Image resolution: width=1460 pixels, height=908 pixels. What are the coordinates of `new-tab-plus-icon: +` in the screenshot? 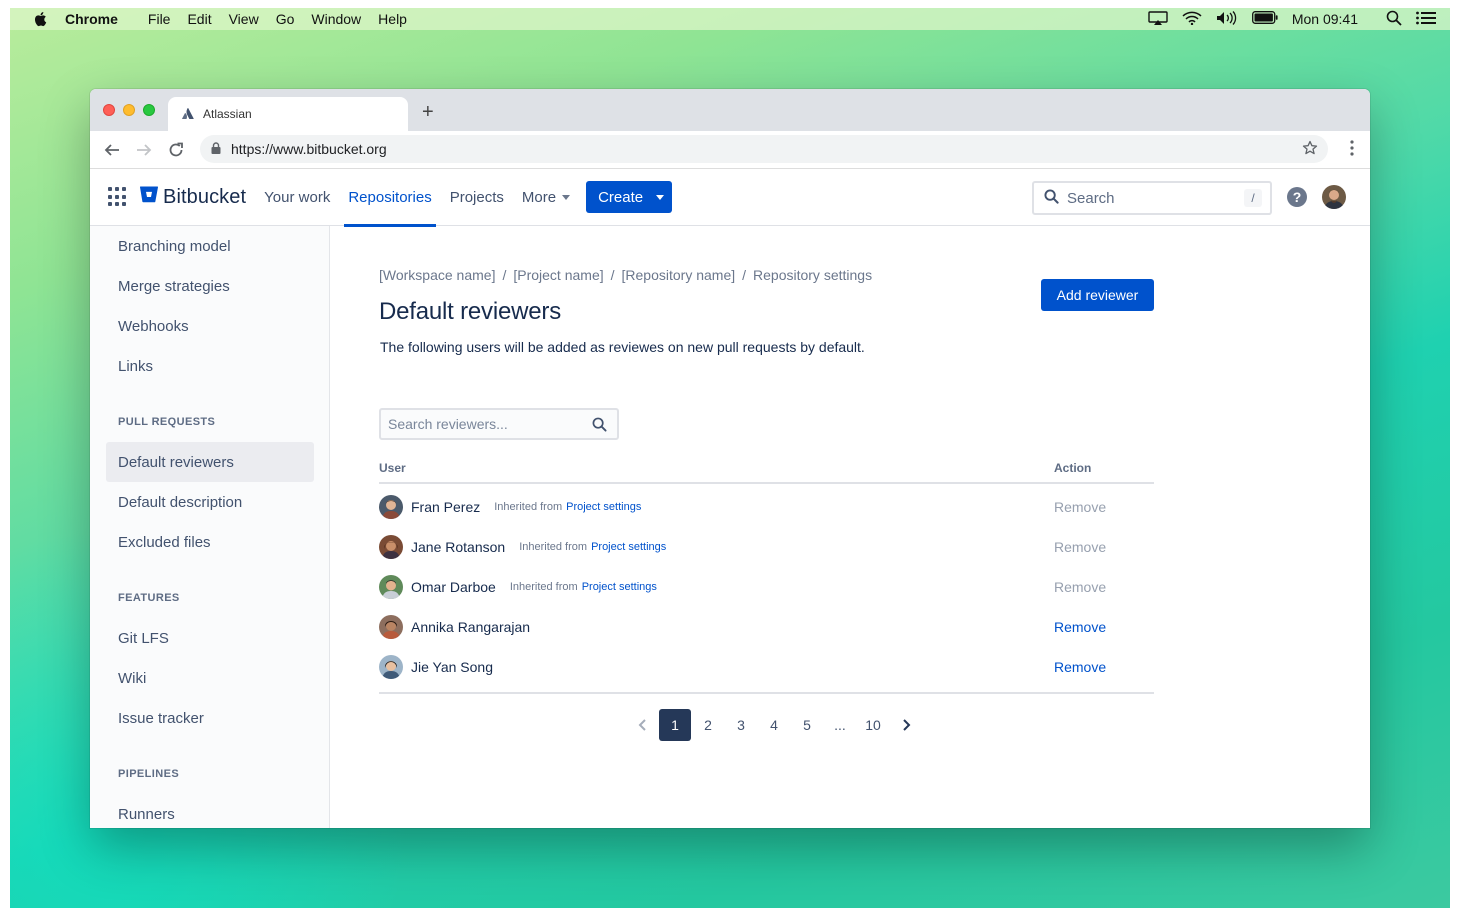 It's located at (428, 112).